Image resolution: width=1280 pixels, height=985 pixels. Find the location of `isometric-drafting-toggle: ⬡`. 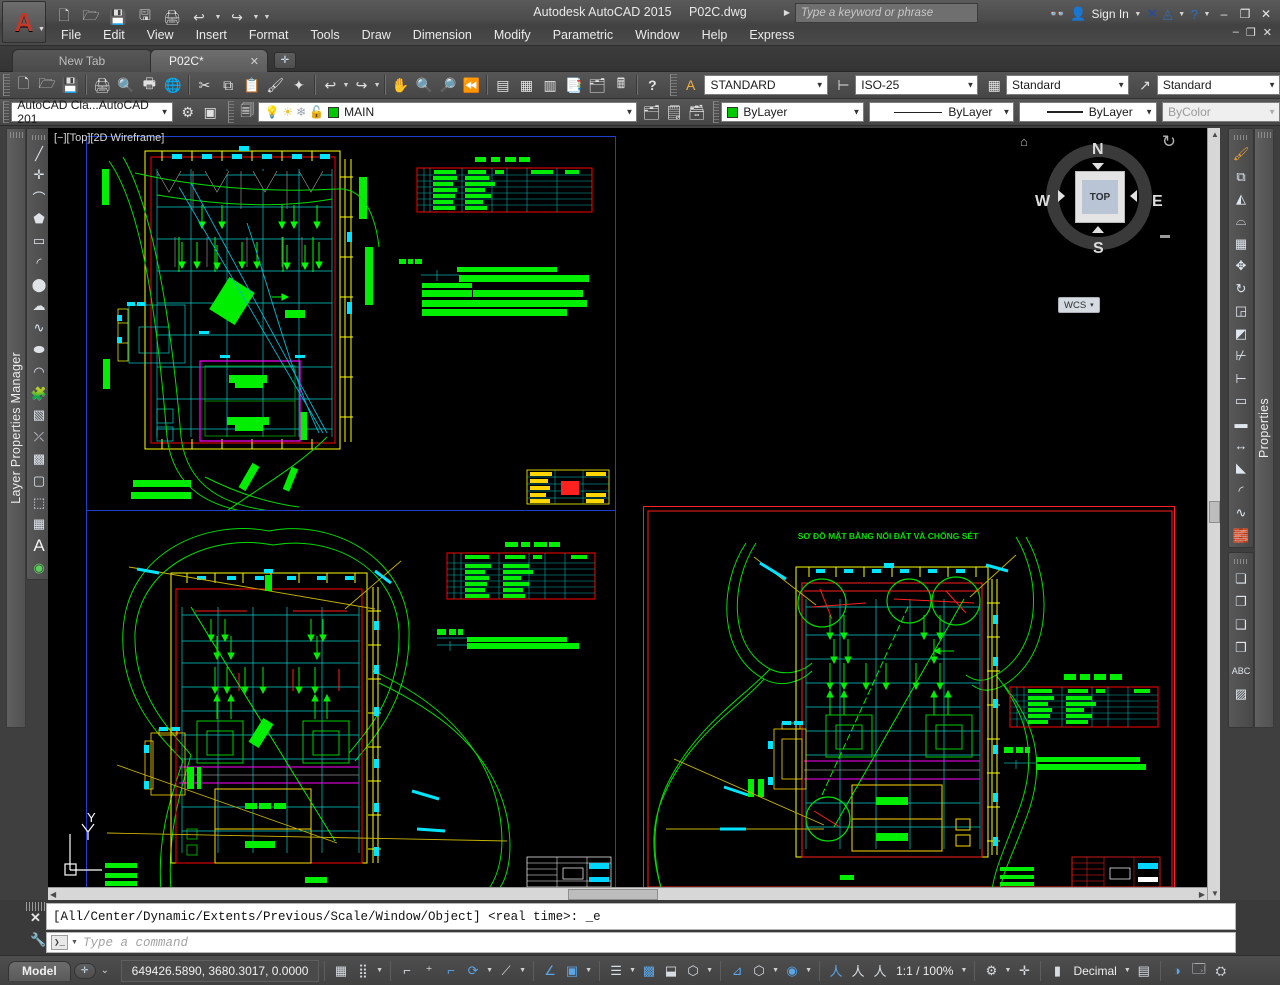

isometric-drafting-toggle: ⬡ is located at coordinates (759, 971).